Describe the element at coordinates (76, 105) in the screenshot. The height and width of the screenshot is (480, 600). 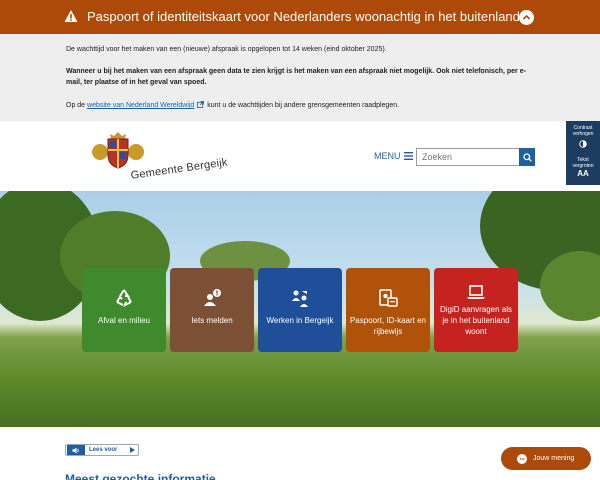
I see `alert-text: Op de` at that location.